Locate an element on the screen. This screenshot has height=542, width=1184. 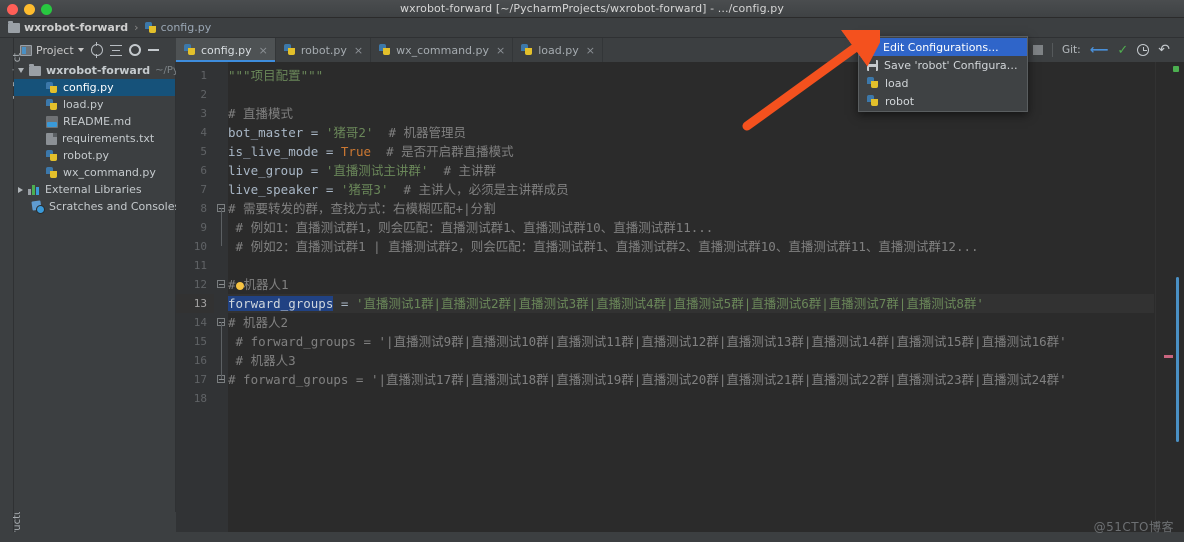
code-line: # 机器人3 is located at coordinates (691, 360).